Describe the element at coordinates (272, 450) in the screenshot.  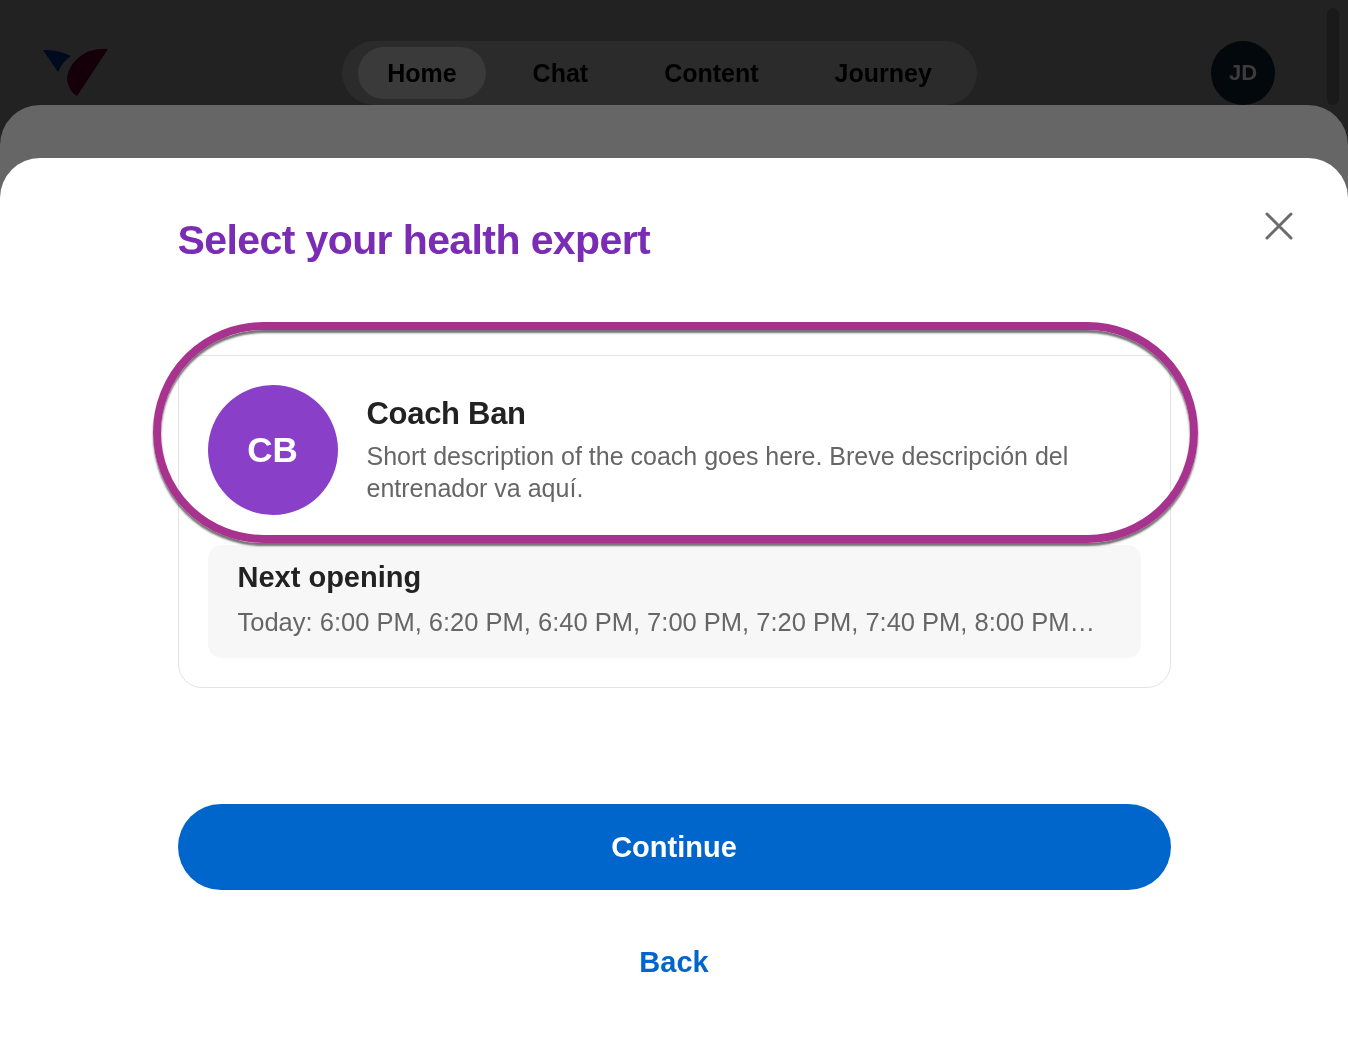
I see `expert-avatar: CB` at that location.